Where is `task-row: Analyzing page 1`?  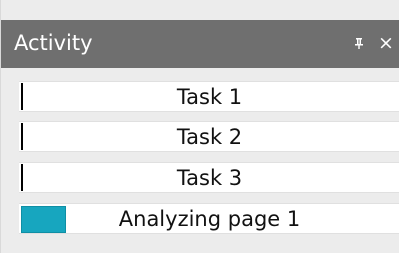
task-row: Analyzing page 1 is located at coordinates (209, 218).